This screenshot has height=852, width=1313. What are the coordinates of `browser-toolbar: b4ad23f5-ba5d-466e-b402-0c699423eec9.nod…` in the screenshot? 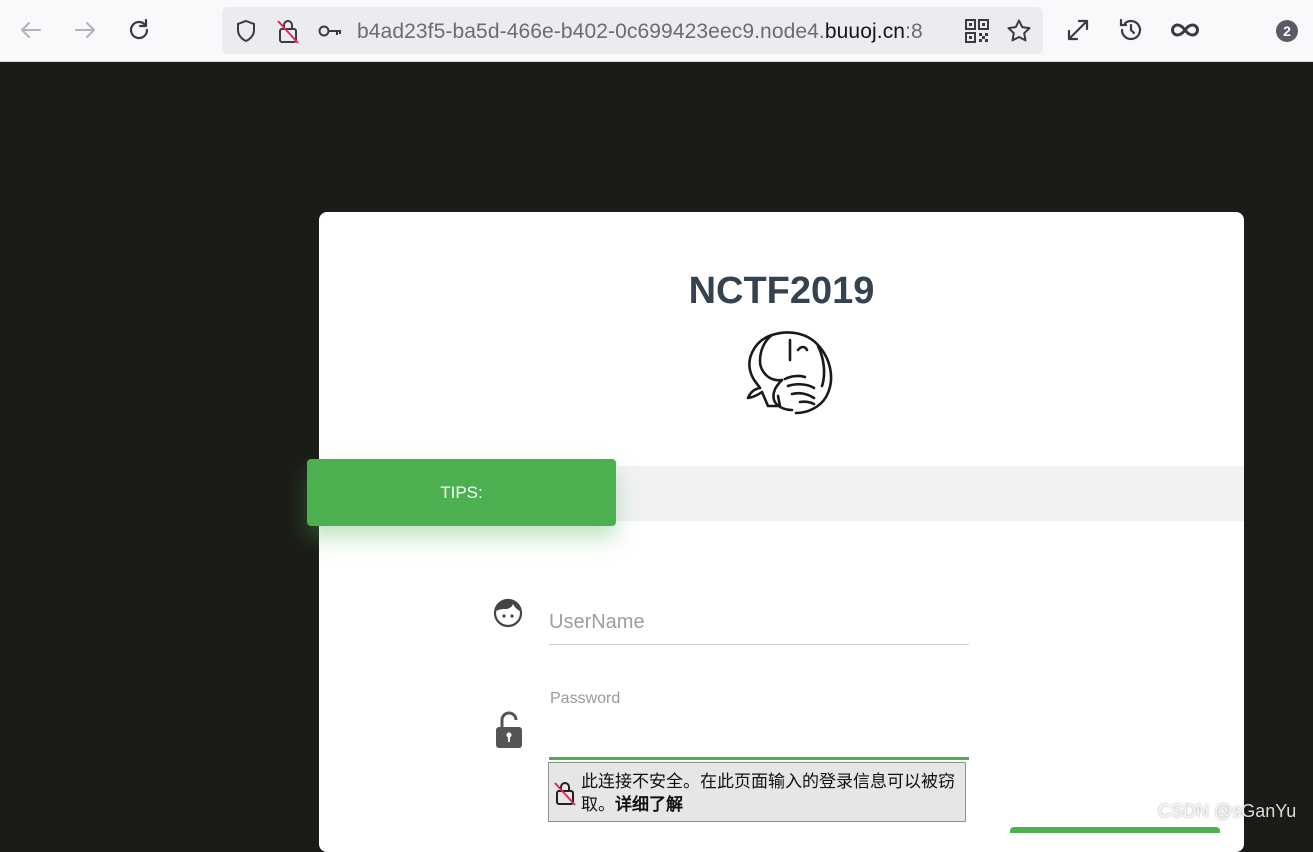 It's located at (656, 31).